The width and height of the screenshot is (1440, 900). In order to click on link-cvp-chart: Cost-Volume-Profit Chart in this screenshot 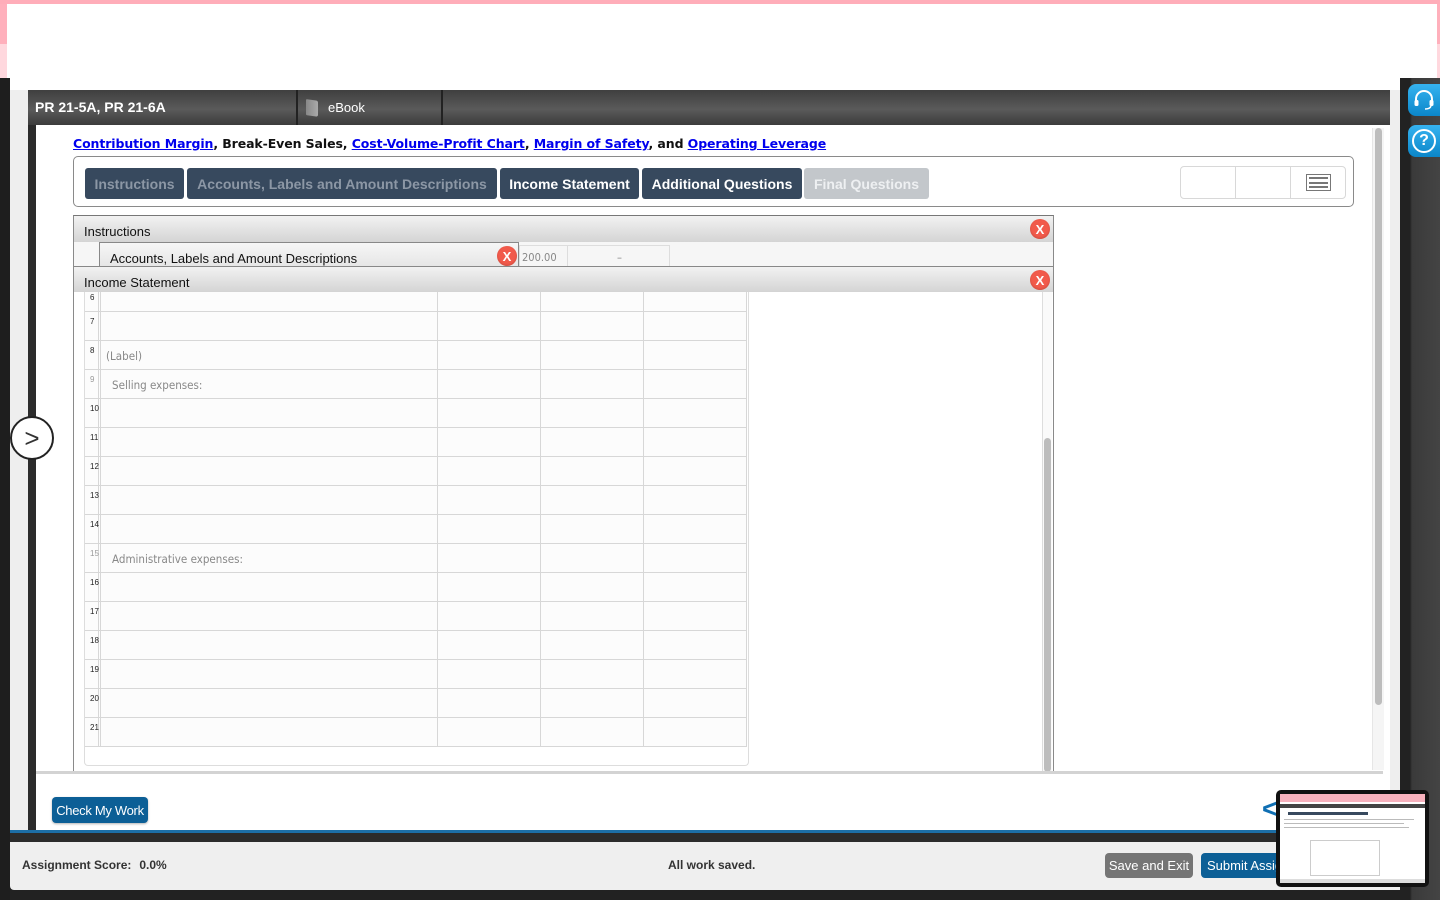, I will do `click(438, 143)`.